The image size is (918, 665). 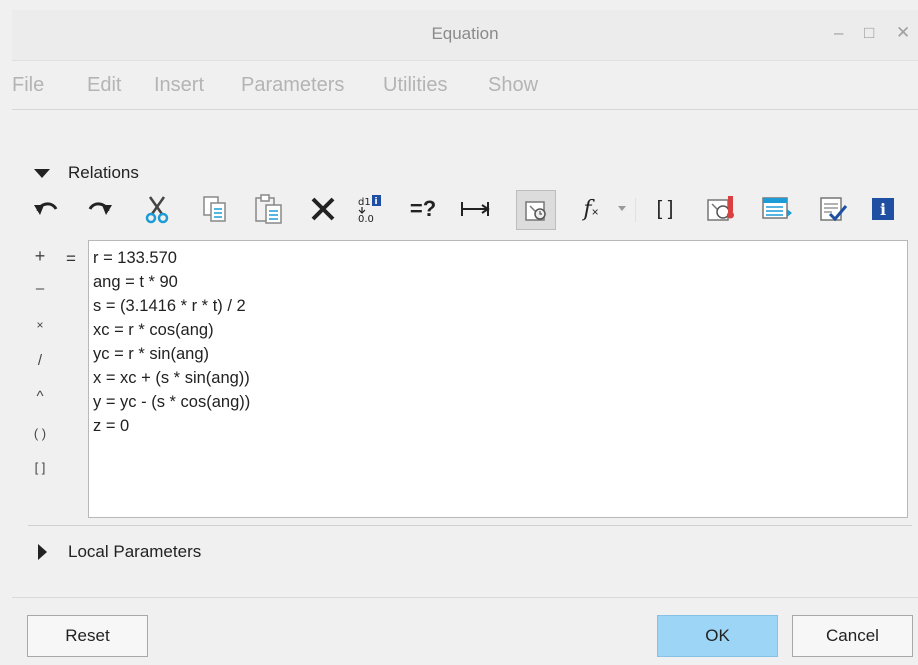 I want to click on local-parameters-label: Local Parameters, so click(x=135, y=551).